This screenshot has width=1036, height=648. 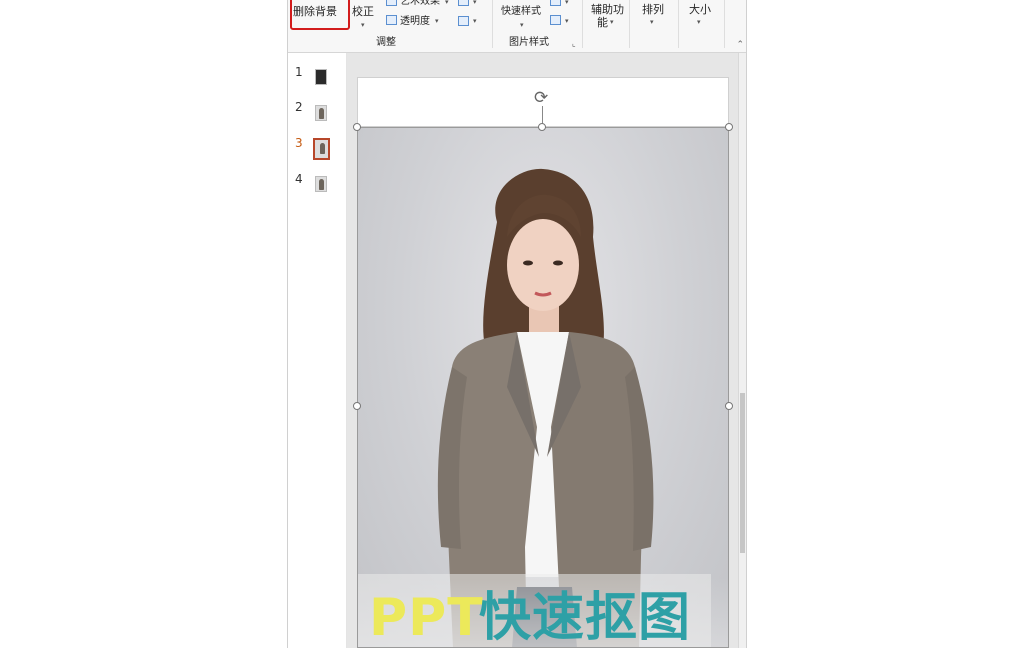 I want to click on caption-box: PPT 快速抠图, so click(x=534, y=611).